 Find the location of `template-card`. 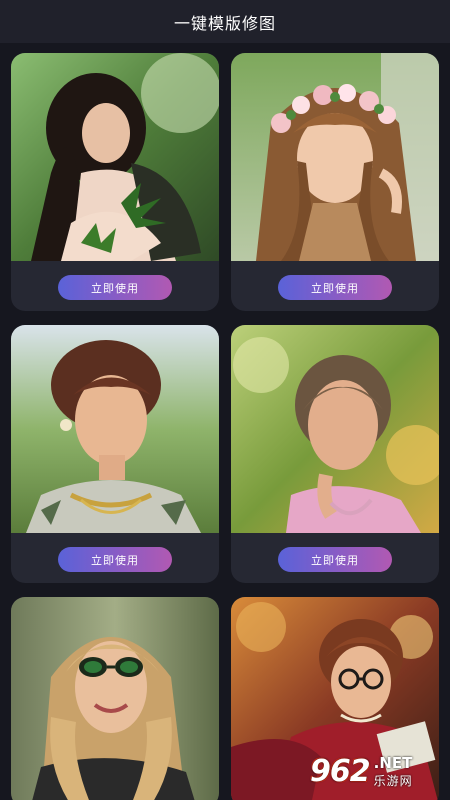

template-card is located at coordinates (115, 698).